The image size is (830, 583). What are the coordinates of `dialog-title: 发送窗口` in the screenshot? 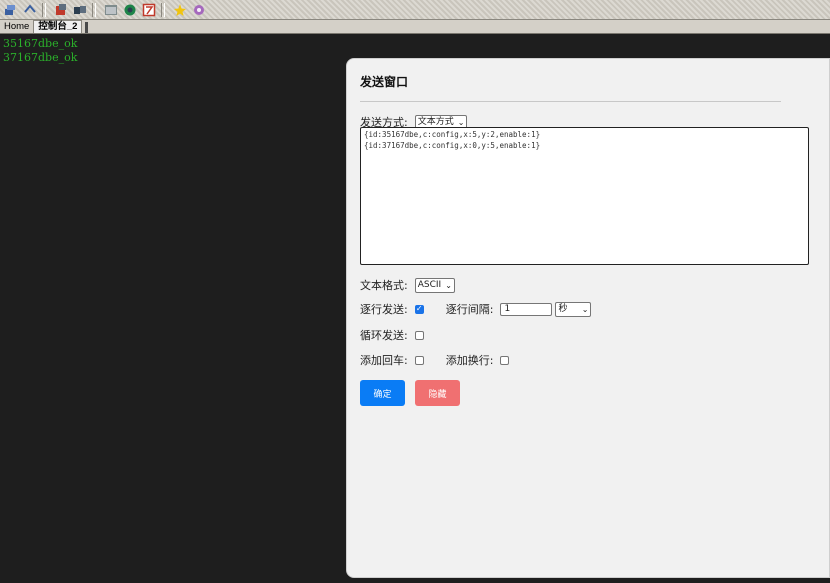 It's located at (384, 82).